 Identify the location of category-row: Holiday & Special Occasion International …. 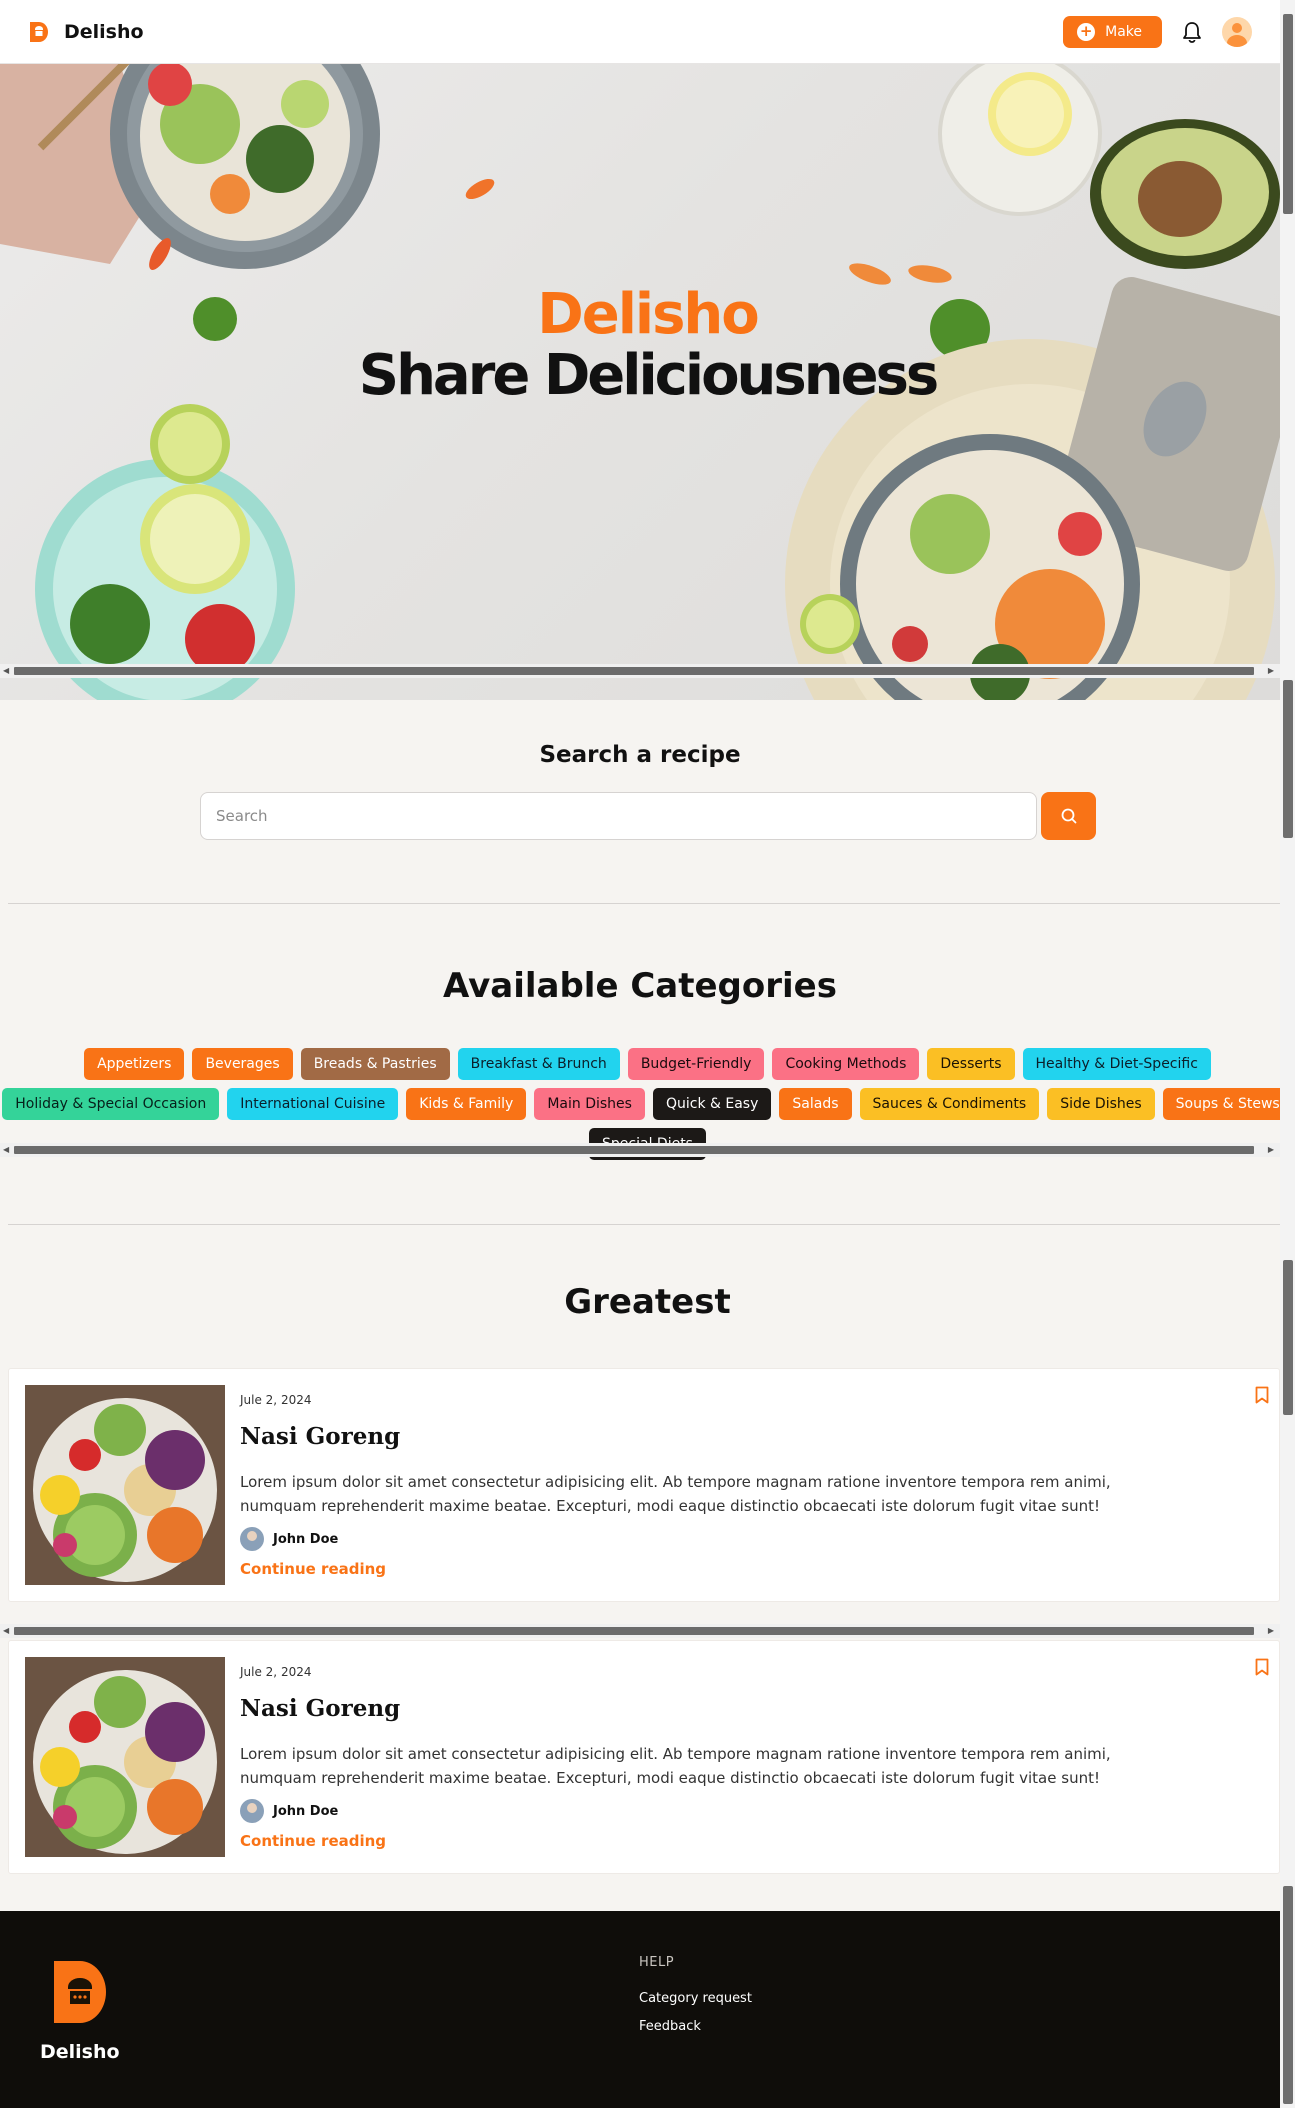
(640, 1104).